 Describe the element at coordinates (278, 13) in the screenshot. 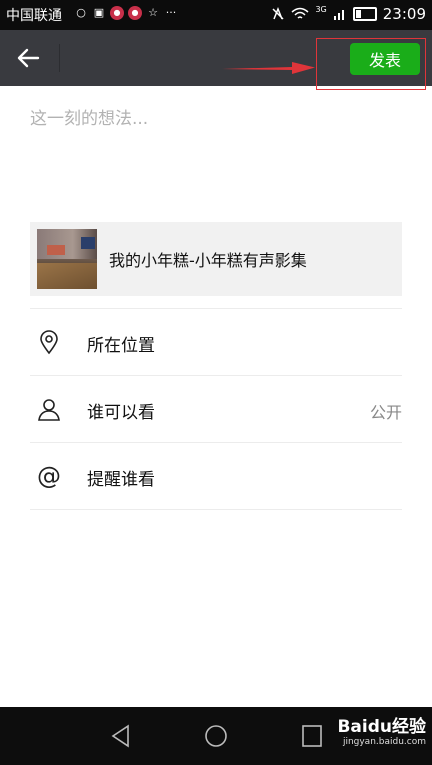

I see `silent-mode-icon` at that location.